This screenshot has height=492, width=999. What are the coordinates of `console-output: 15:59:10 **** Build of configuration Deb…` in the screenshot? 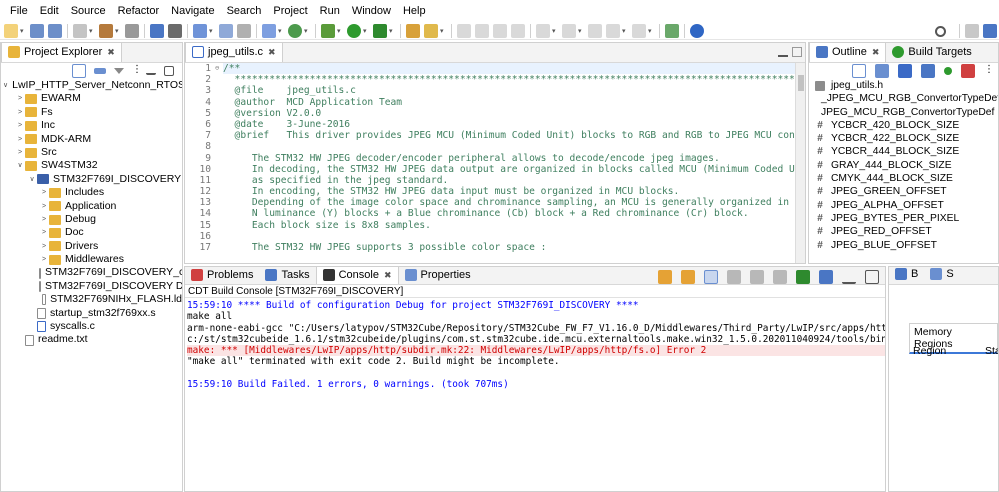 It's located at (535, 344).